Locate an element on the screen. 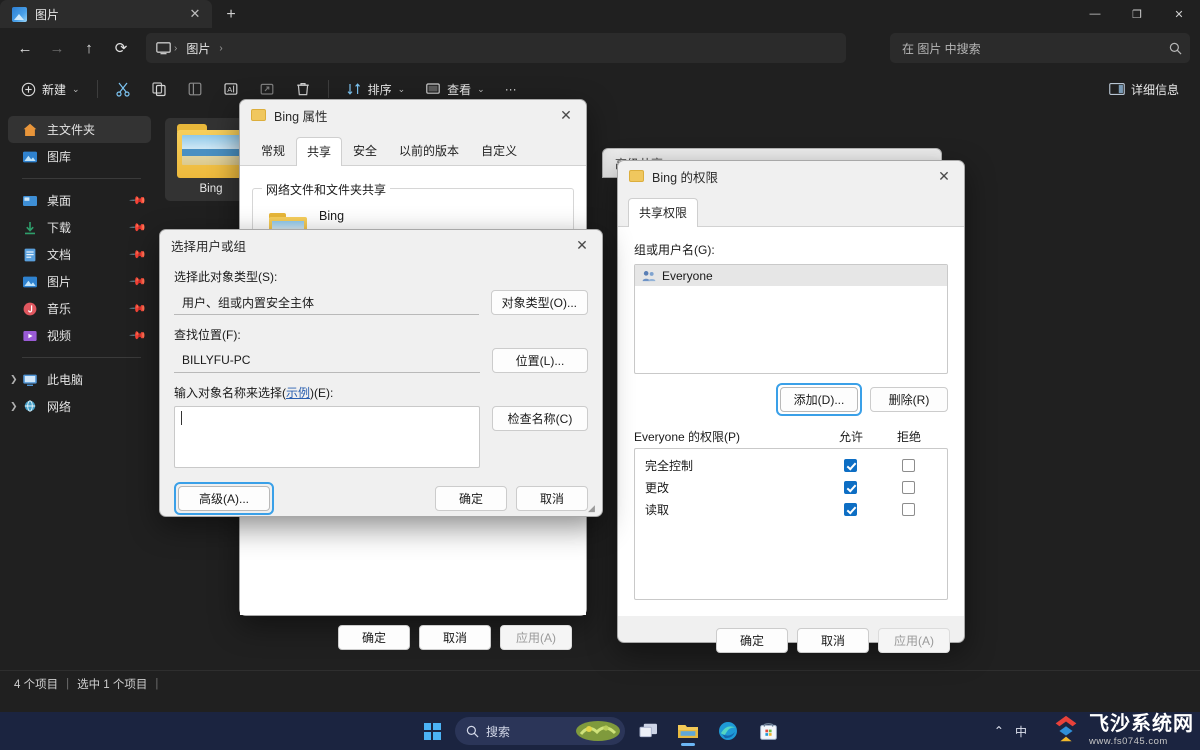  close-select-users-icon: ✕ is located at coordinates (582, 245).